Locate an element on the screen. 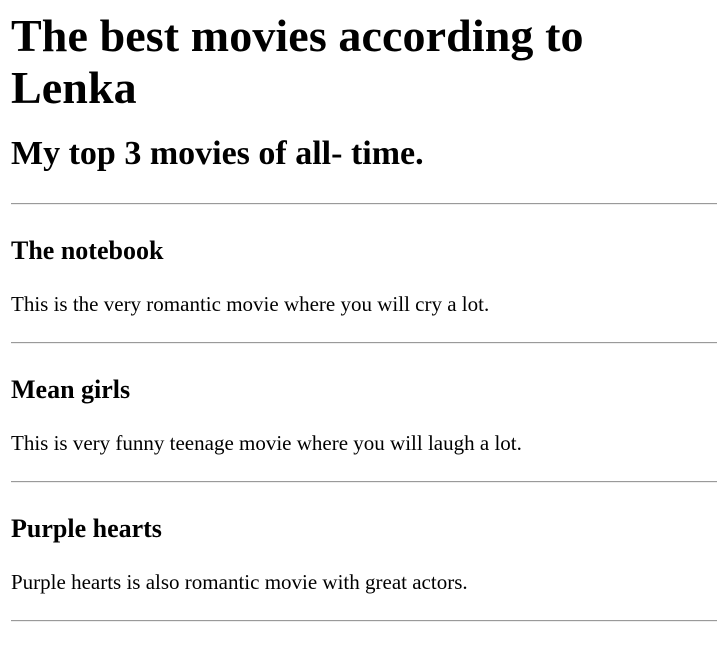 This screenshot has width=723, height=662. movie-title: The notebook is located at coordinates (87, 250).